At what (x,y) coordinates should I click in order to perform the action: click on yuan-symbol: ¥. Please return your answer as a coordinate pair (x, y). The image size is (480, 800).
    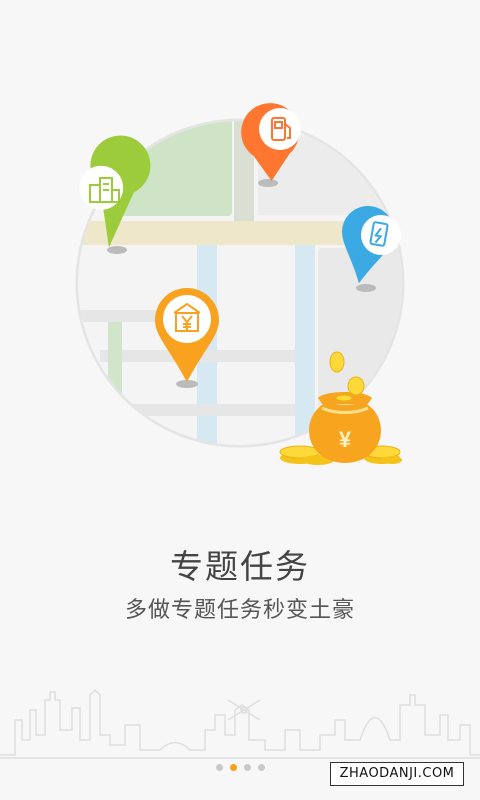
    Looking at the image, I should click on (345, 439).